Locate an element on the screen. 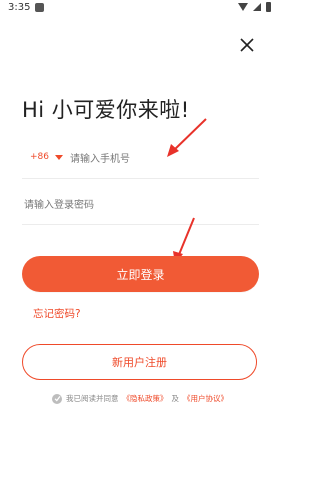 The image size is (320, 500). close-button is located at coordinates (247, 45).